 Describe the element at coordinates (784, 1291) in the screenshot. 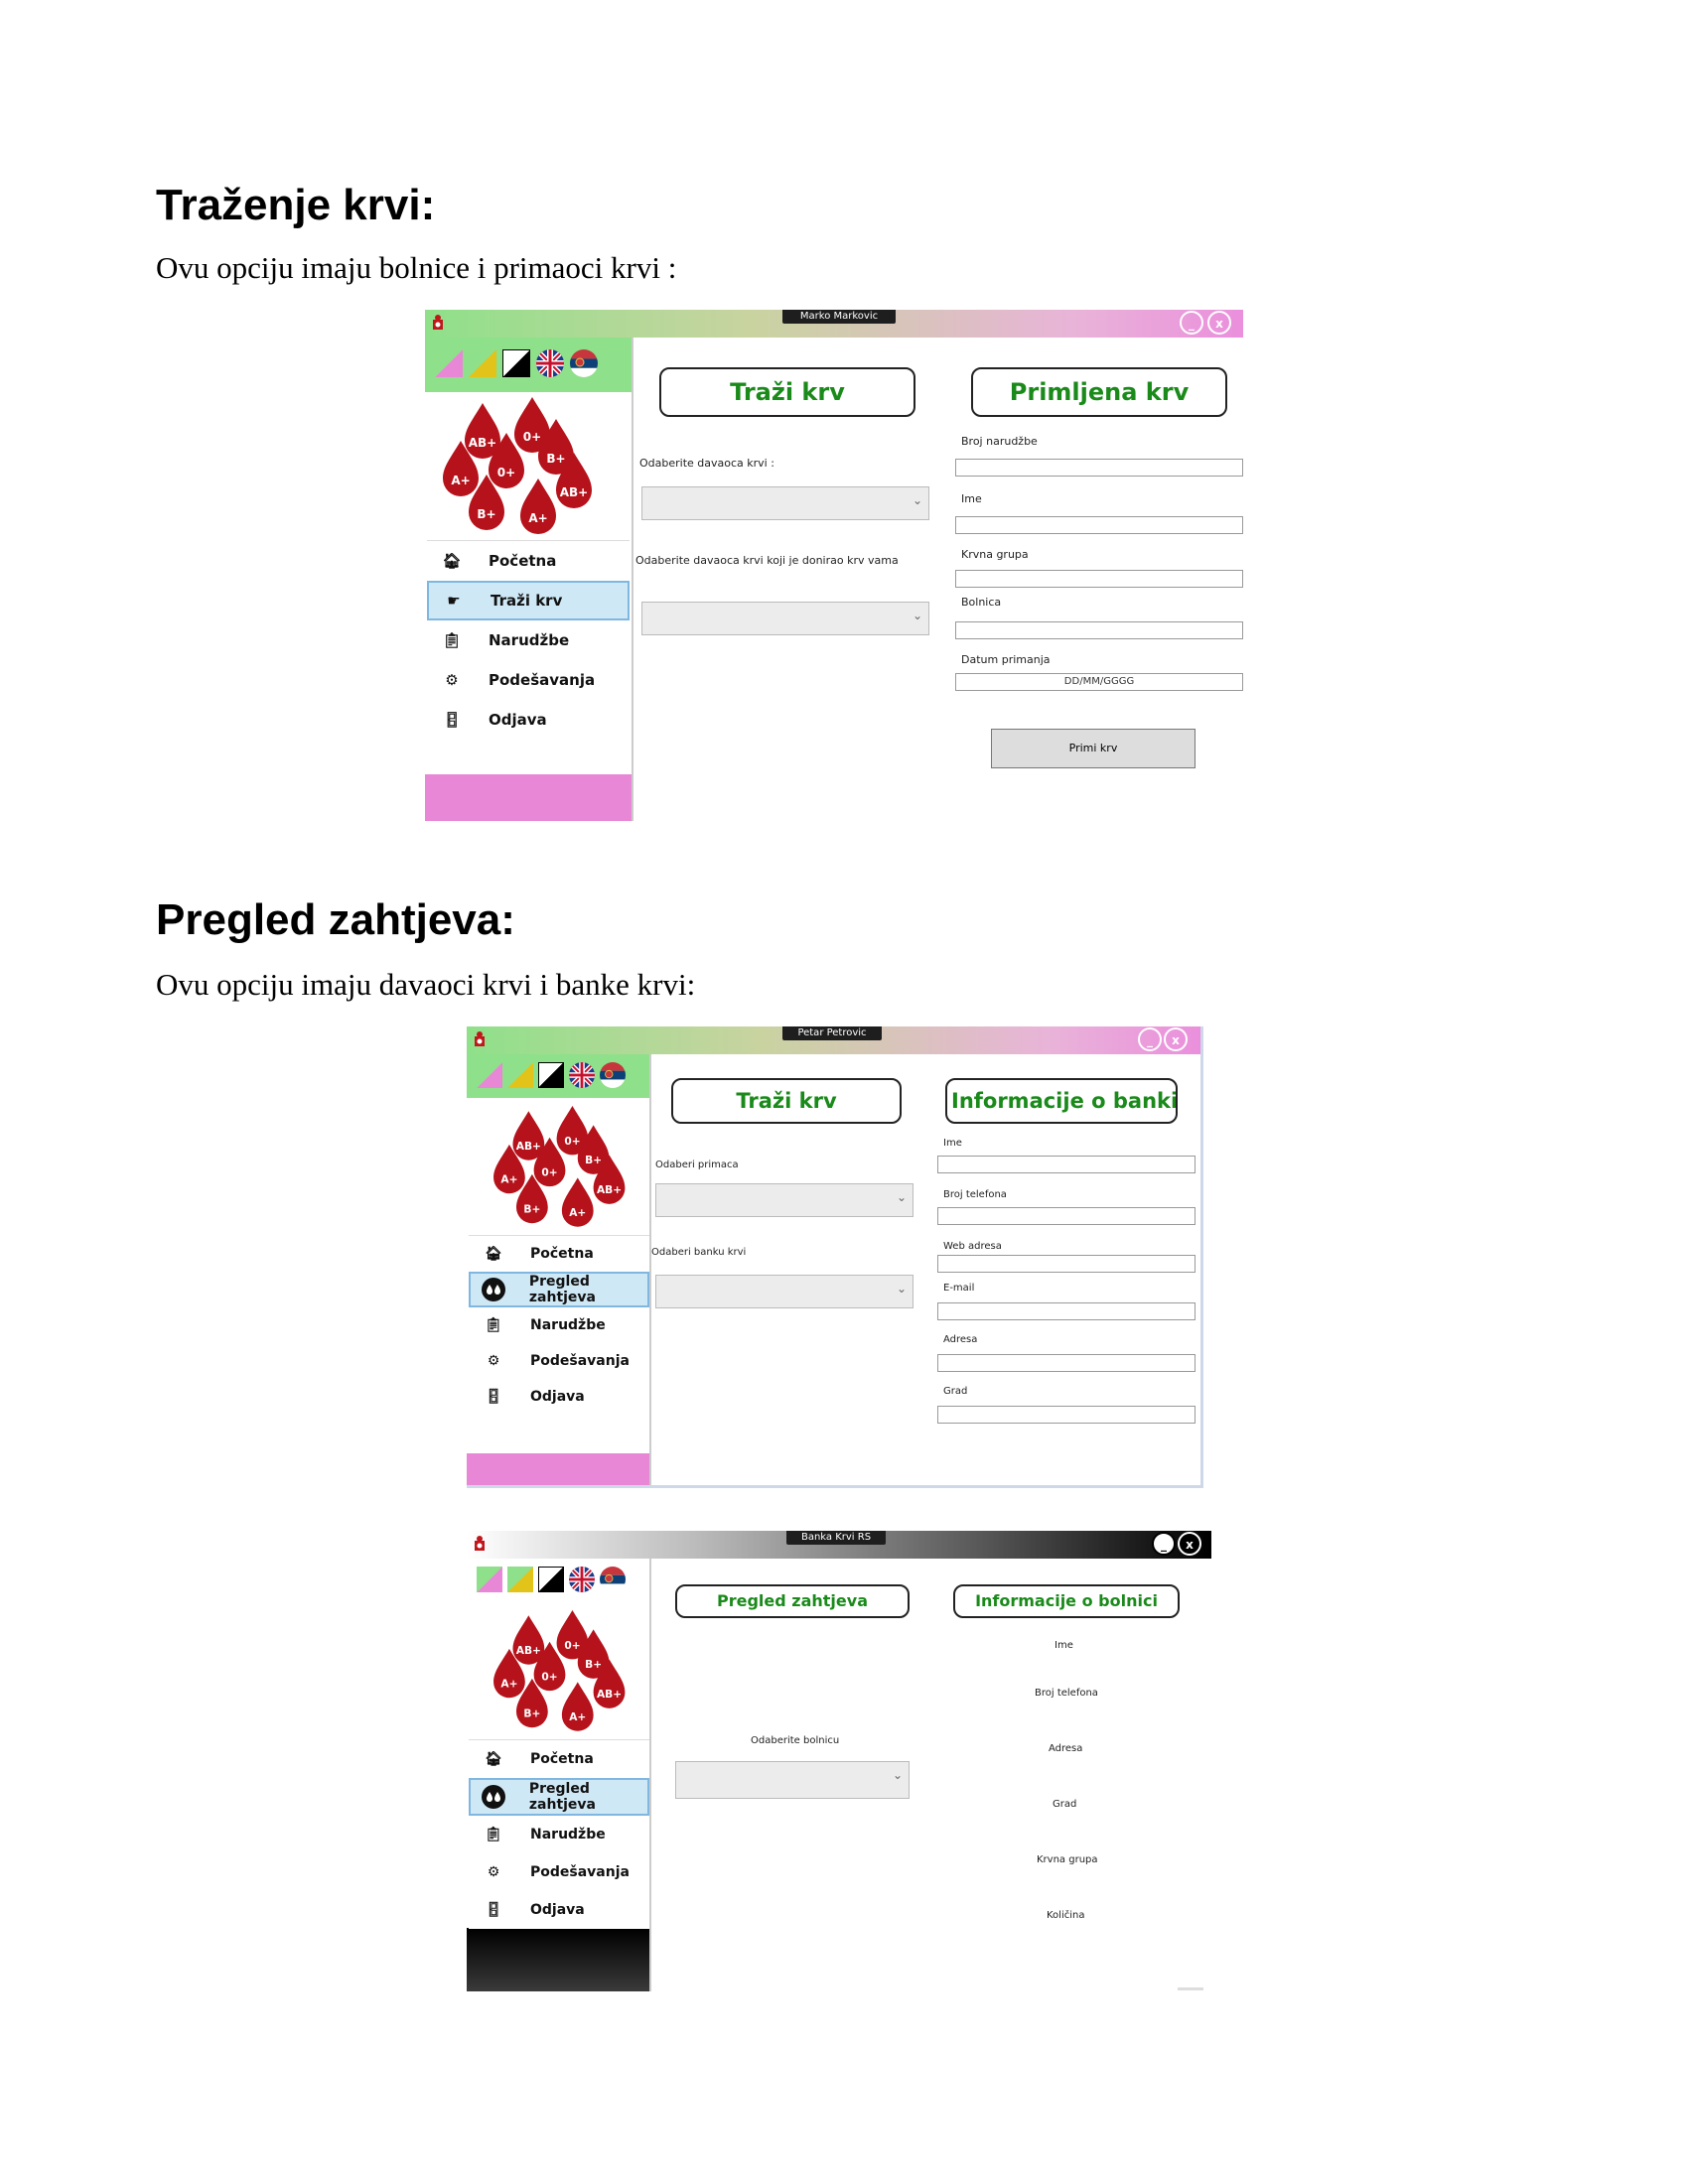

I see `bank-select` at that location.